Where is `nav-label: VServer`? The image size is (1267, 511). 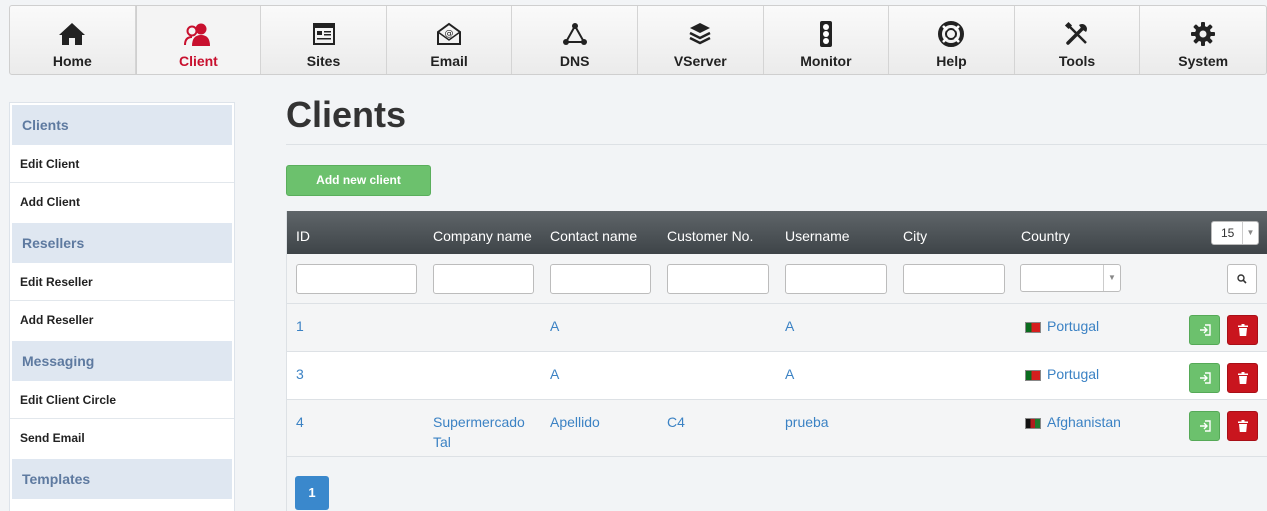
nav-label: VServer is located at coordinates (700, 61).